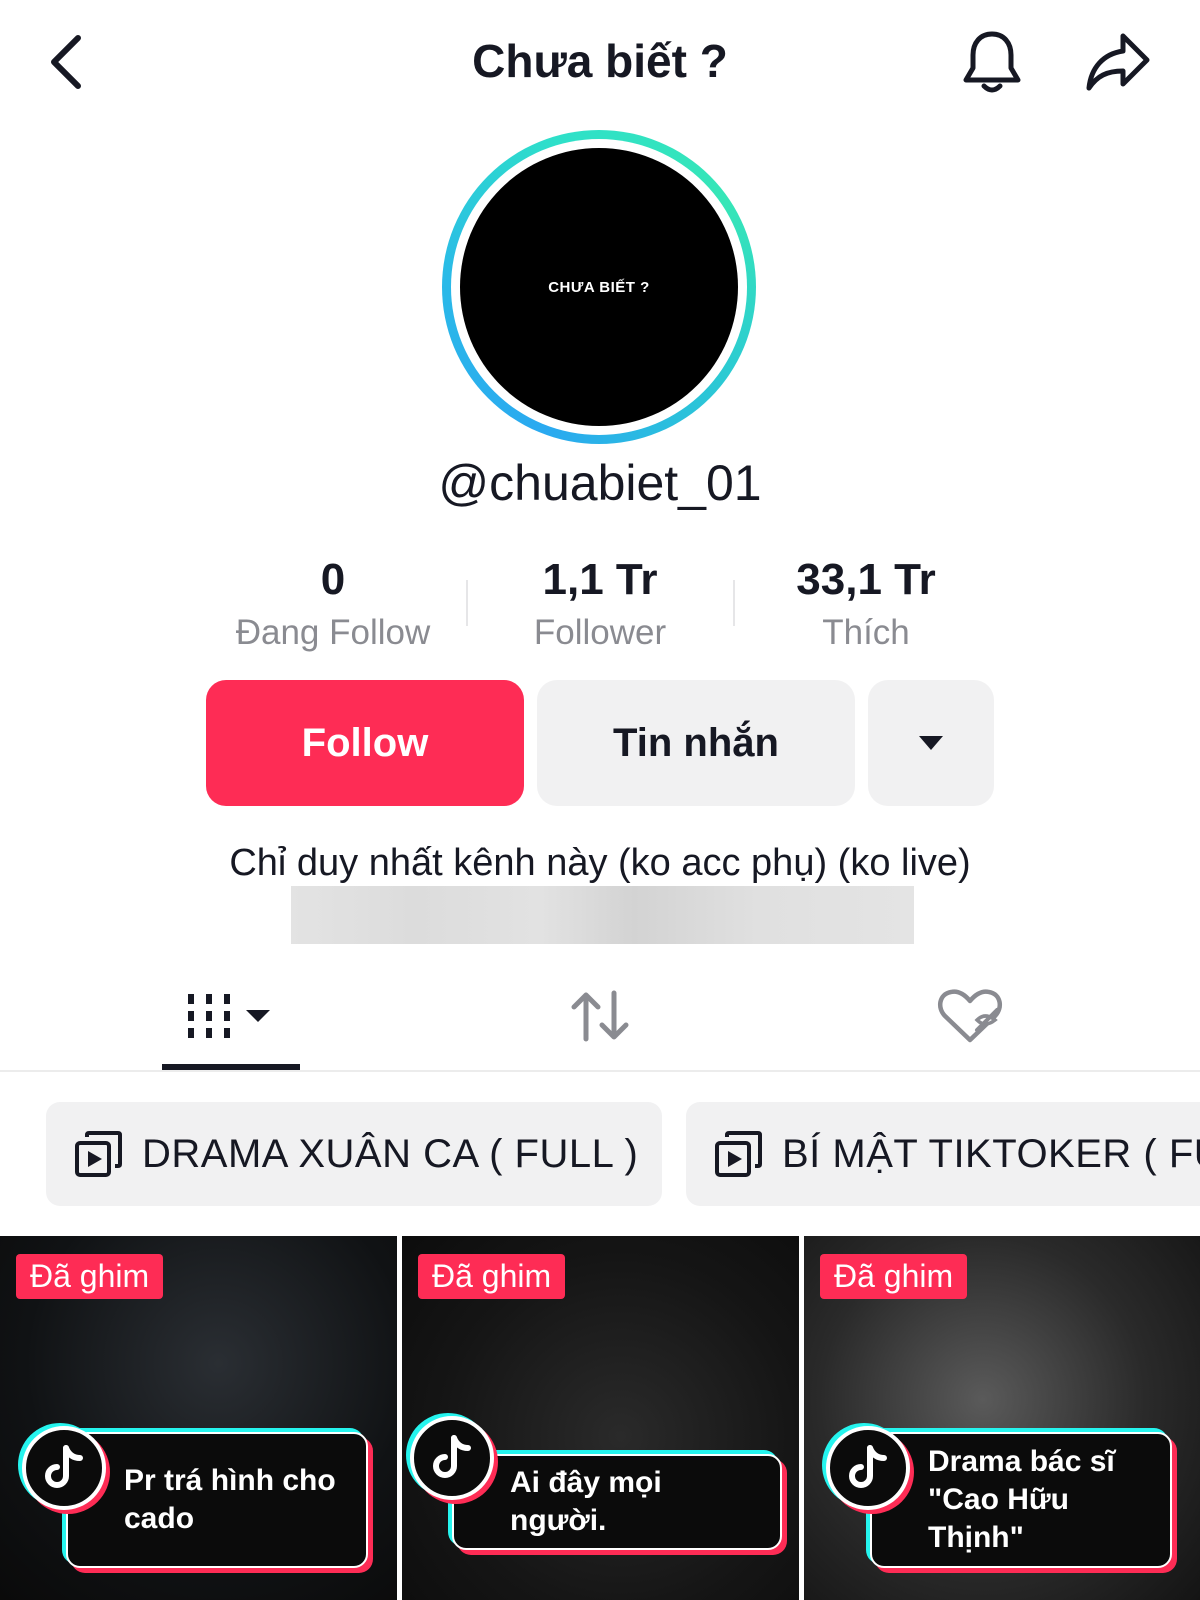 The height and width of the screenshot is (1600, 1200). What do you see at coordinates (696, 743) in the screenshot?
I see `message-button: Tin nhắn` at bounding box center [696, 743].